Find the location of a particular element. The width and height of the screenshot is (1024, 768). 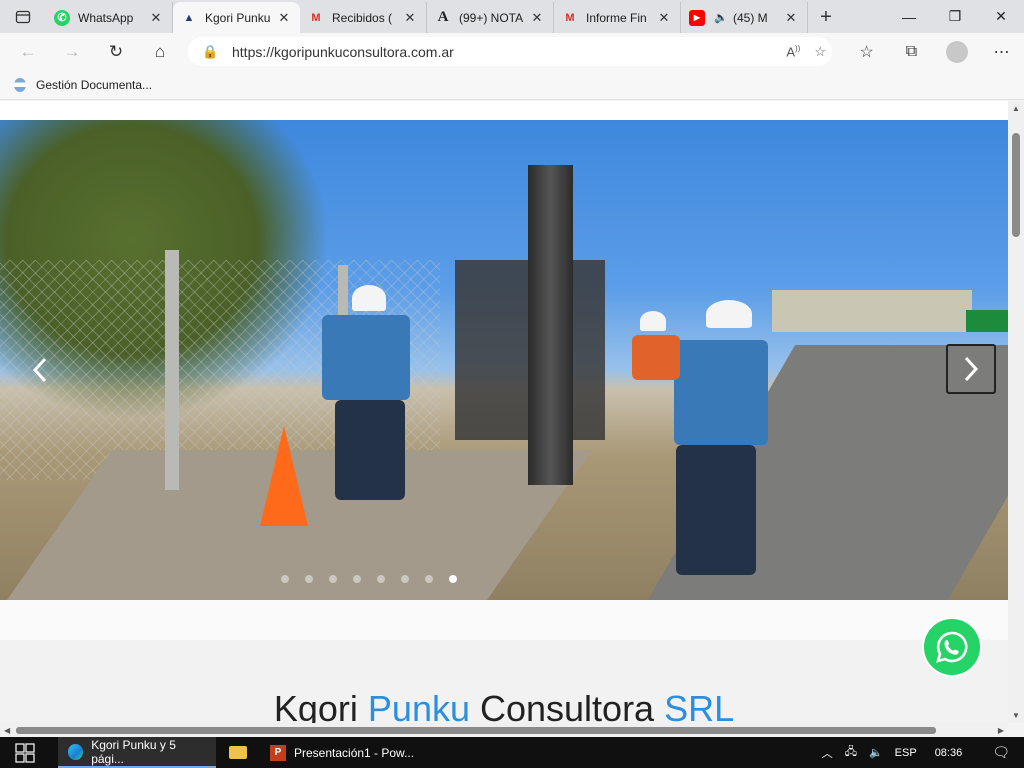

windows-grid-icon is located at coordinates (25, 752).